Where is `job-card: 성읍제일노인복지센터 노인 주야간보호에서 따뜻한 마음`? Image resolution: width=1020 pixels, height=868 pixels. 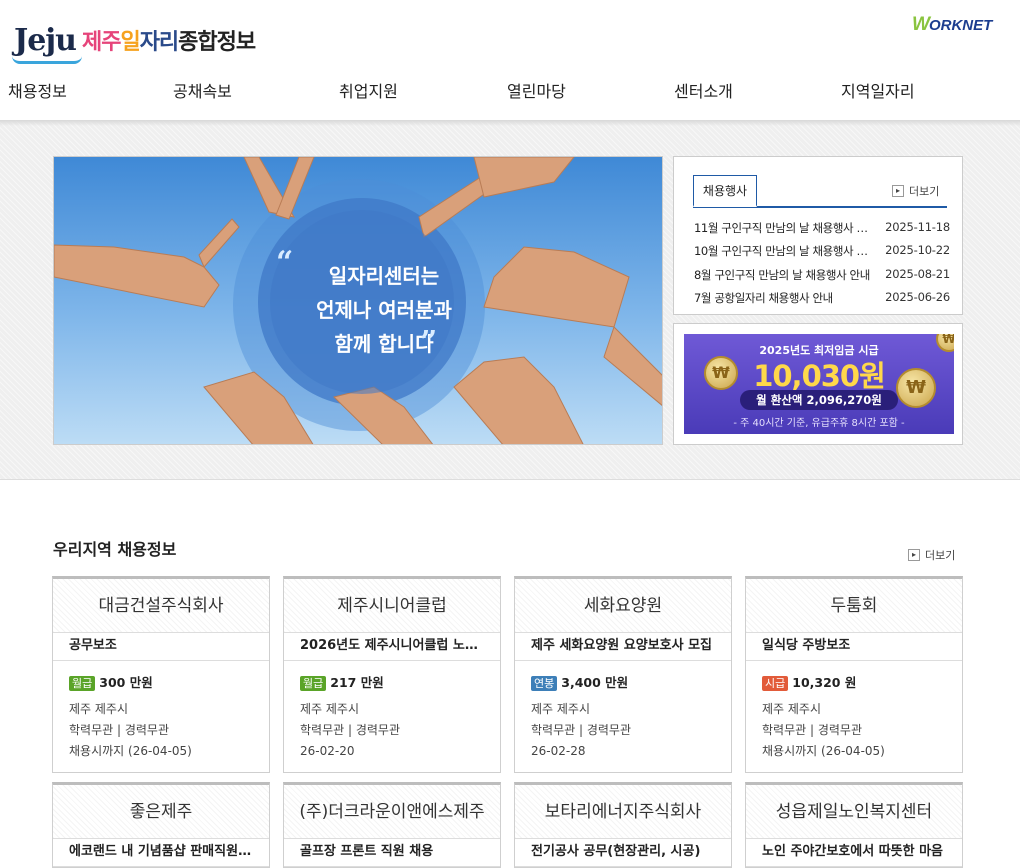
job-card: 성읍제일노인복지센터 노인 주야간보호에서 따뜻한 마음 is located at coordinates (854, 825).